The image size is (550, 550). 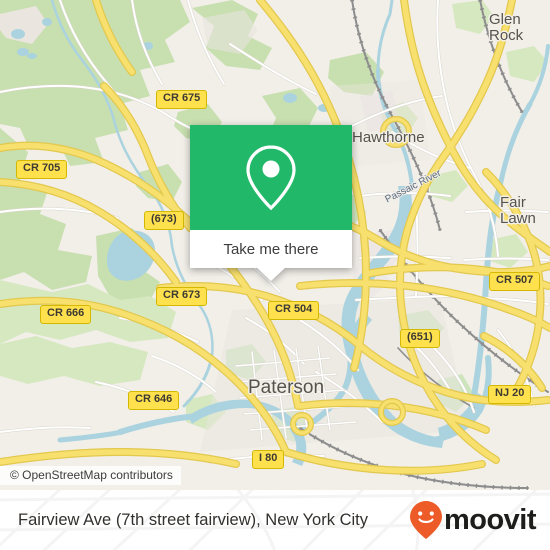 What do you see at coordinates (515, 281) in the screenshot?
I see `road-shield-cr-507: CR 507` at bounding box center [515, 281].